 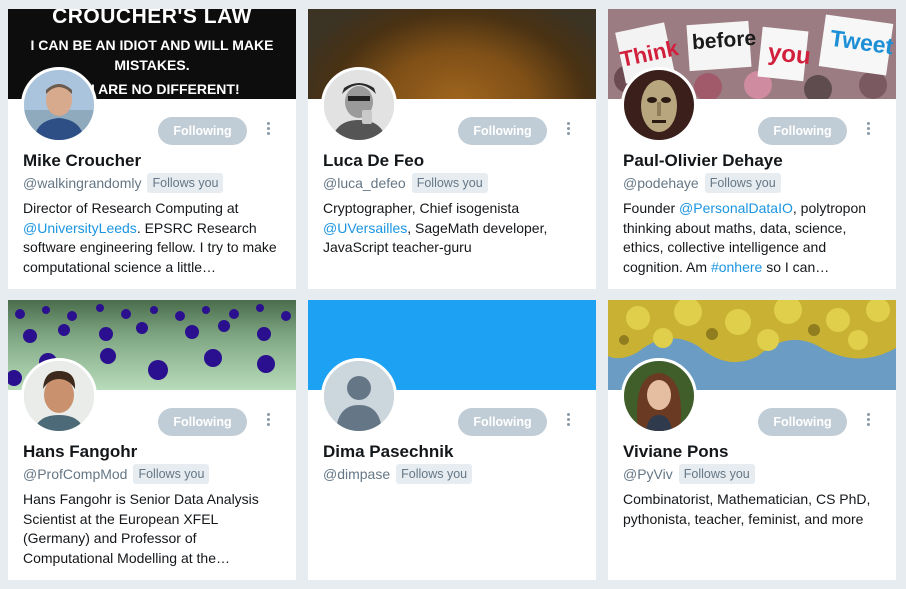 I want to click on bio-mention-link: @UVersailles, so click(x=365, y=228).